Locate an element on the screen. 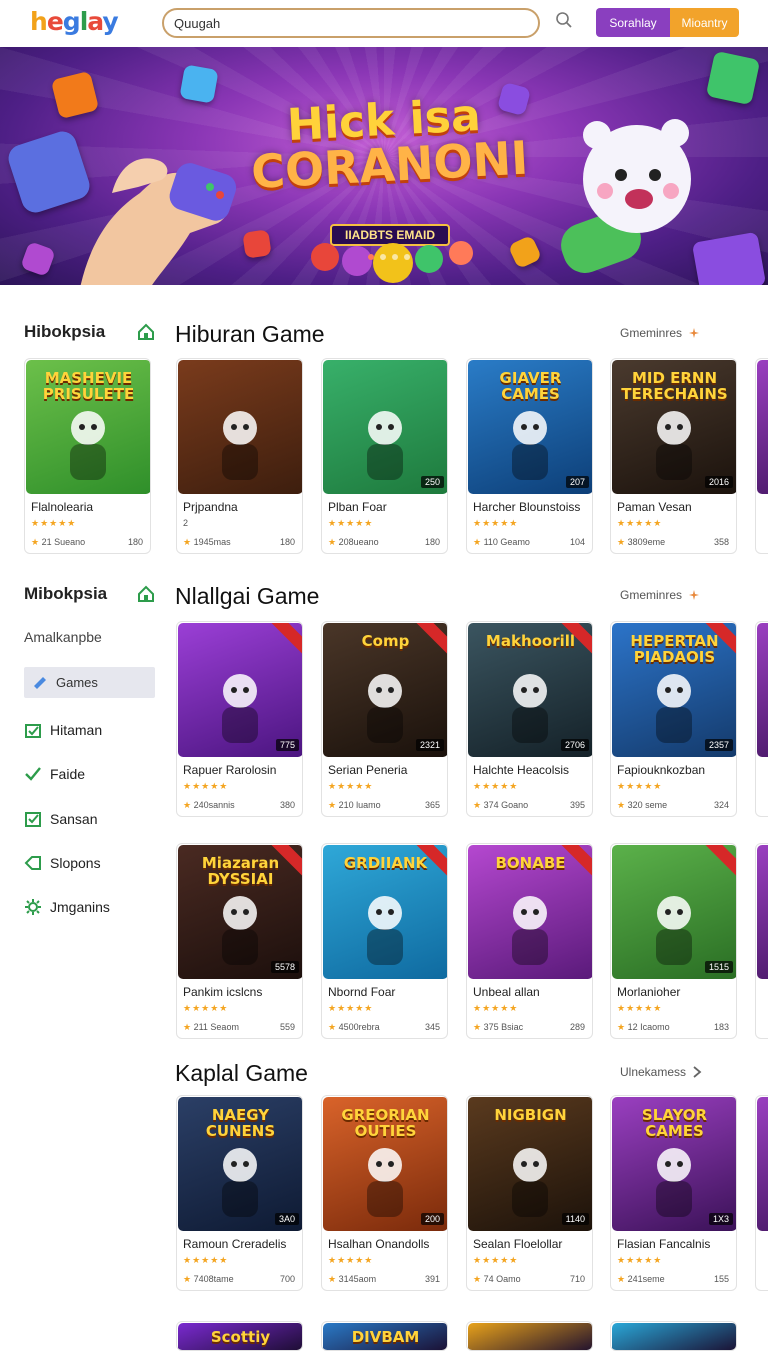 The height and width of the screenshot is (1351, 768). game-thumbnail: MASHEVIE PRISULETE is located at coordinates (88, 427).